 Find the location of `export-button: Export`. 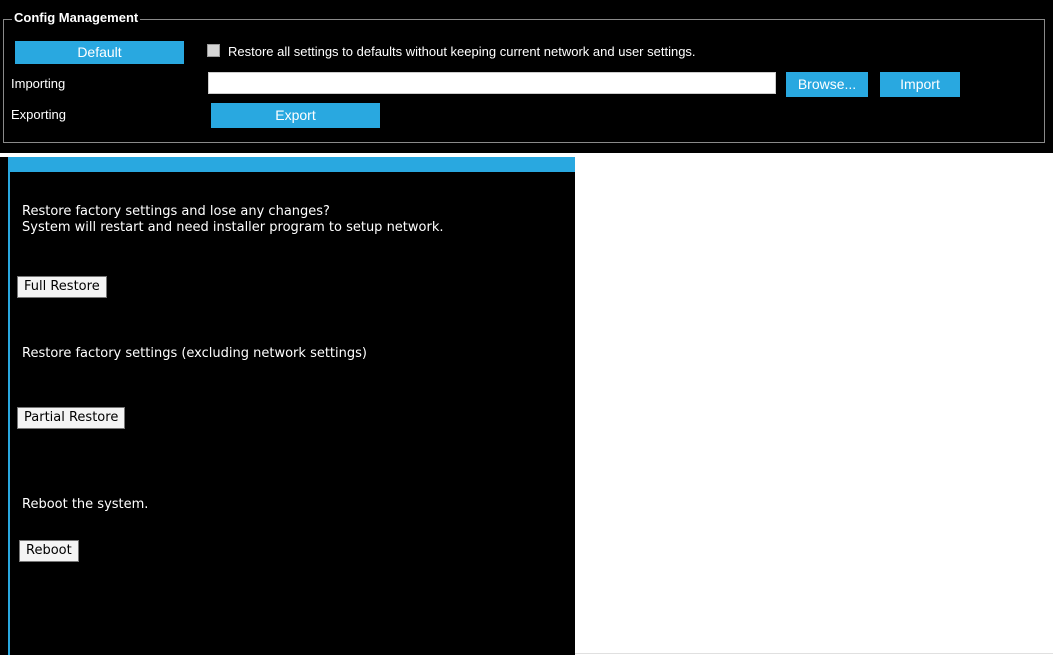

export-button: Export is located at coordinates (295, 115).